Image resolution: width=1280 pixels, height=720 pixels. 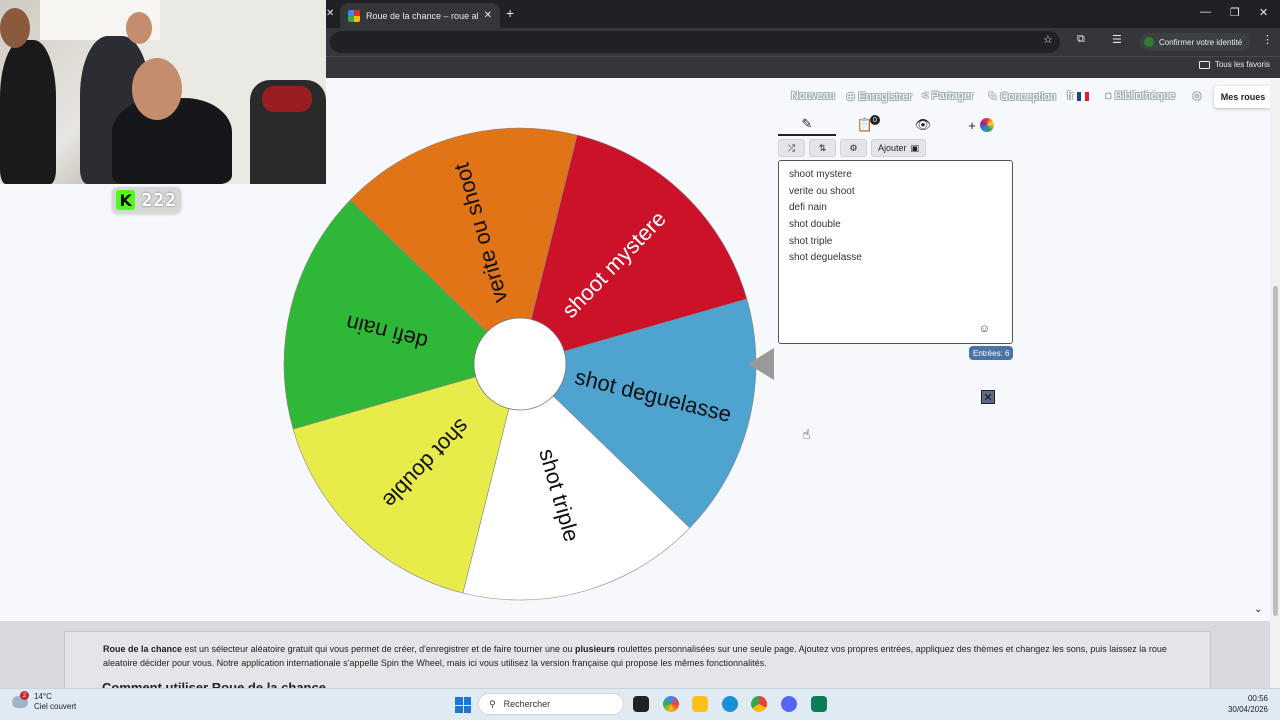 I want to click on sort-icon: ⇅, so click(x=822, y=147).